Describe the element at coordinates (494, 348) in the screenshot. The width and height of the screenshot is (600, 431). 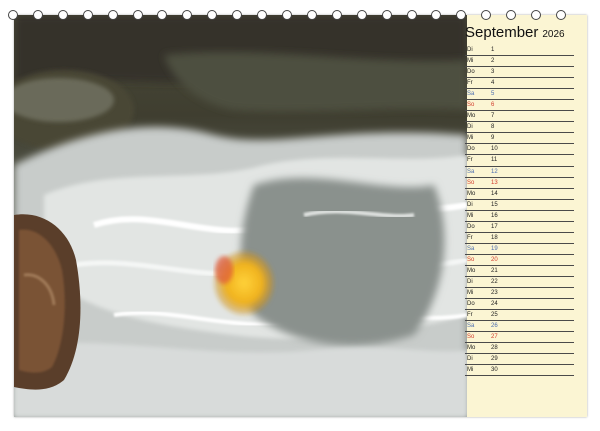
I see `day-number: 28` at that location.